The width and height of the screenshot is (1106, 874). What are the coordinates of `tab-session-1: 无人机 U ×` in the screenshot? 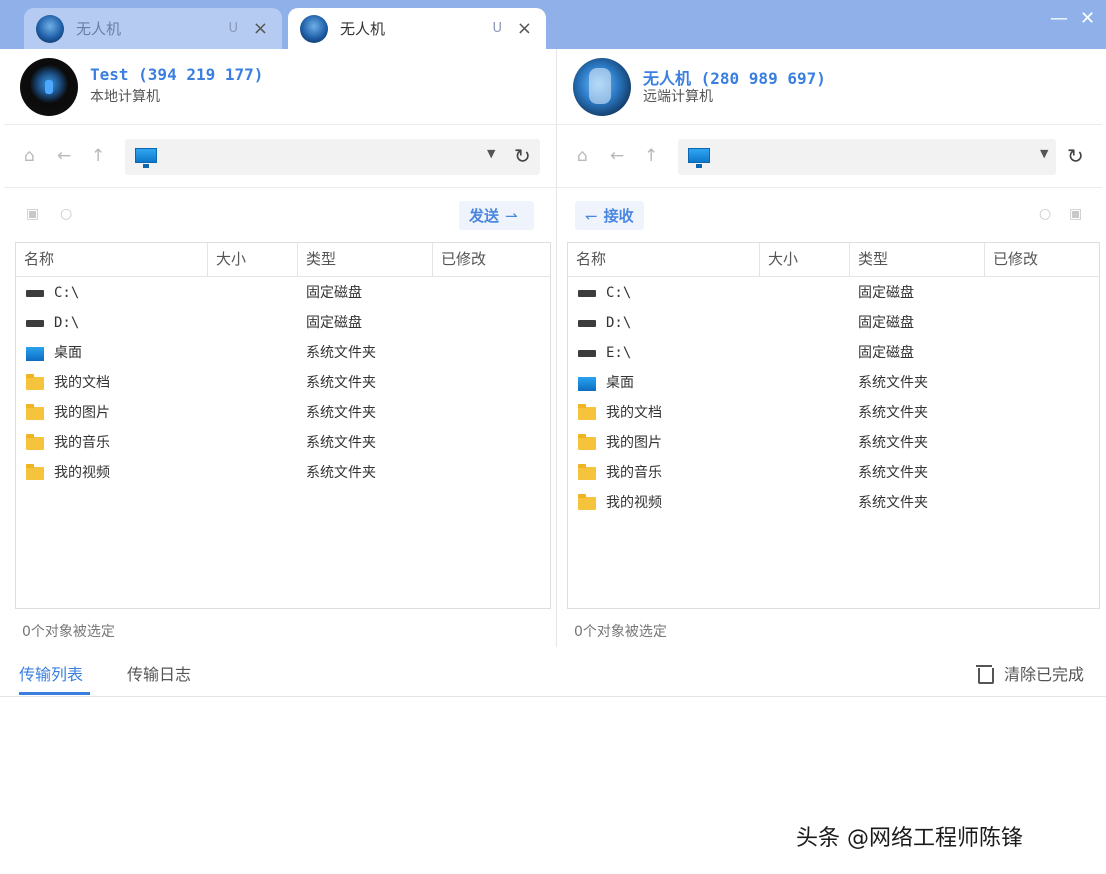 It's located at (153, 28).